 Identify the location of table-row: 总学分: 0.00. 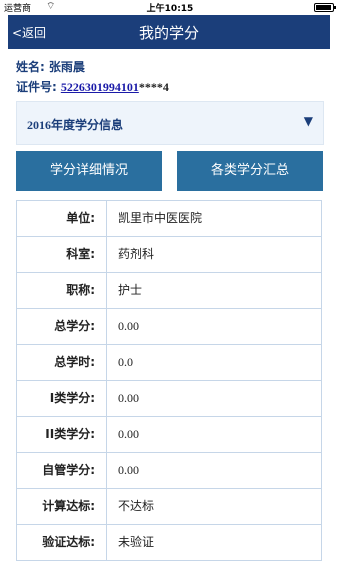
(169, 327).